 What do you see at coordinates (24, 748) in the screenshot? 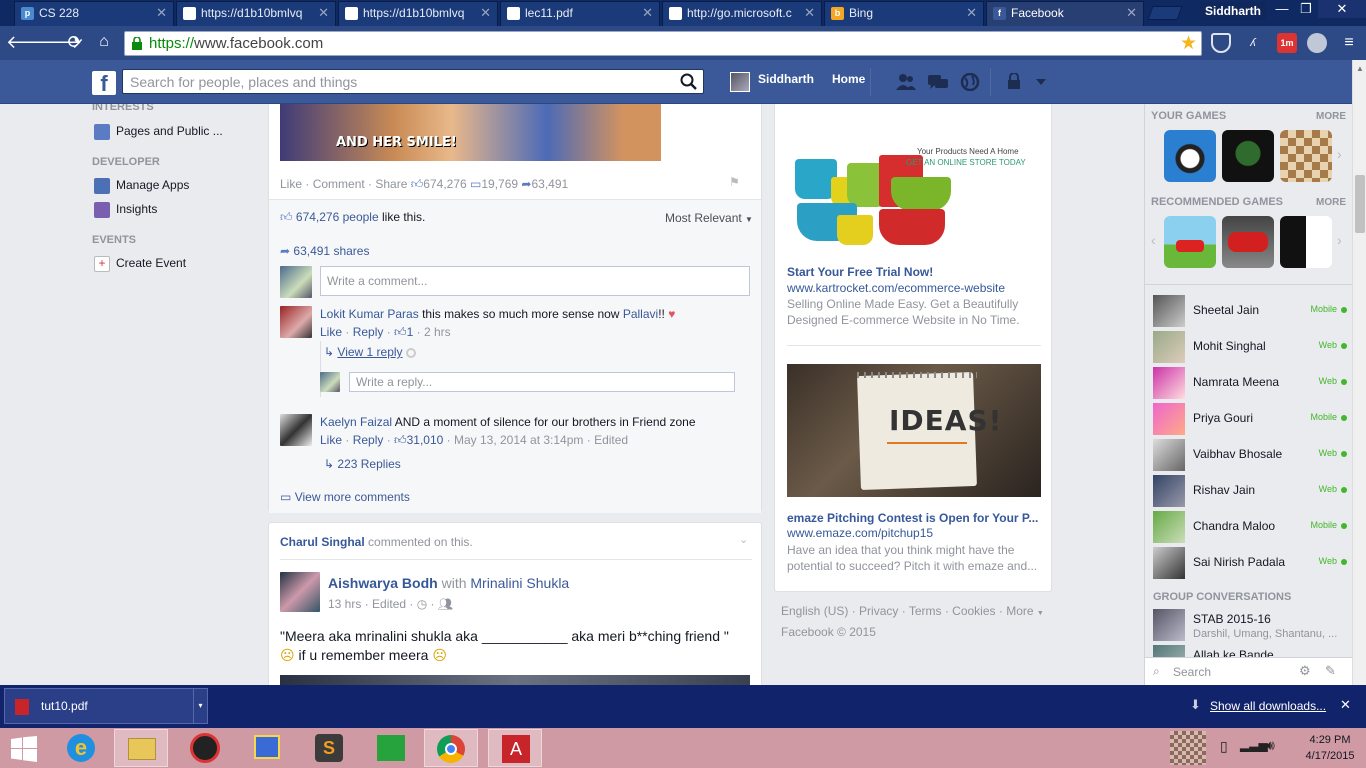
I see `start-button` at bounding box center [24, 748].